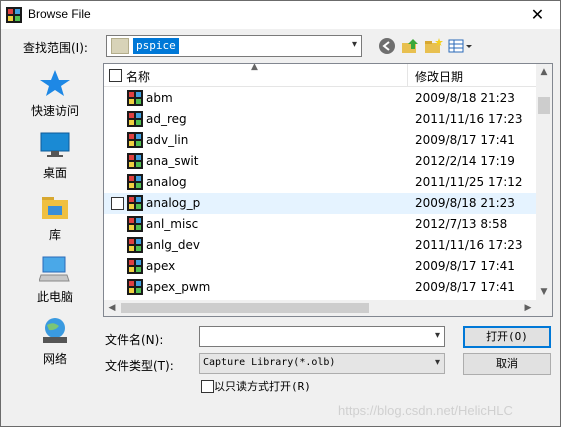 This screenshot has height=427, width=561. I want to click on file-name: anl_misc, so click(172, 224).